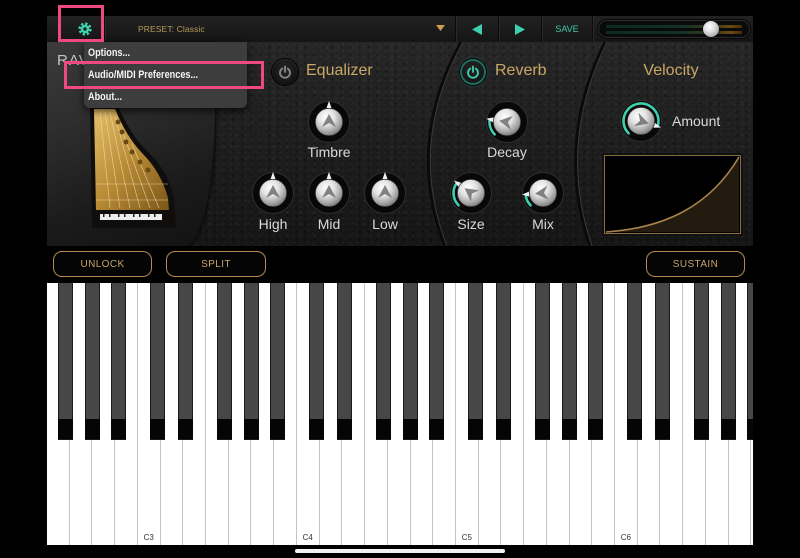 The height and width of the screenshot is (558, 800). I want to click on equalizer-title: Equalizer, so click(339, 70).